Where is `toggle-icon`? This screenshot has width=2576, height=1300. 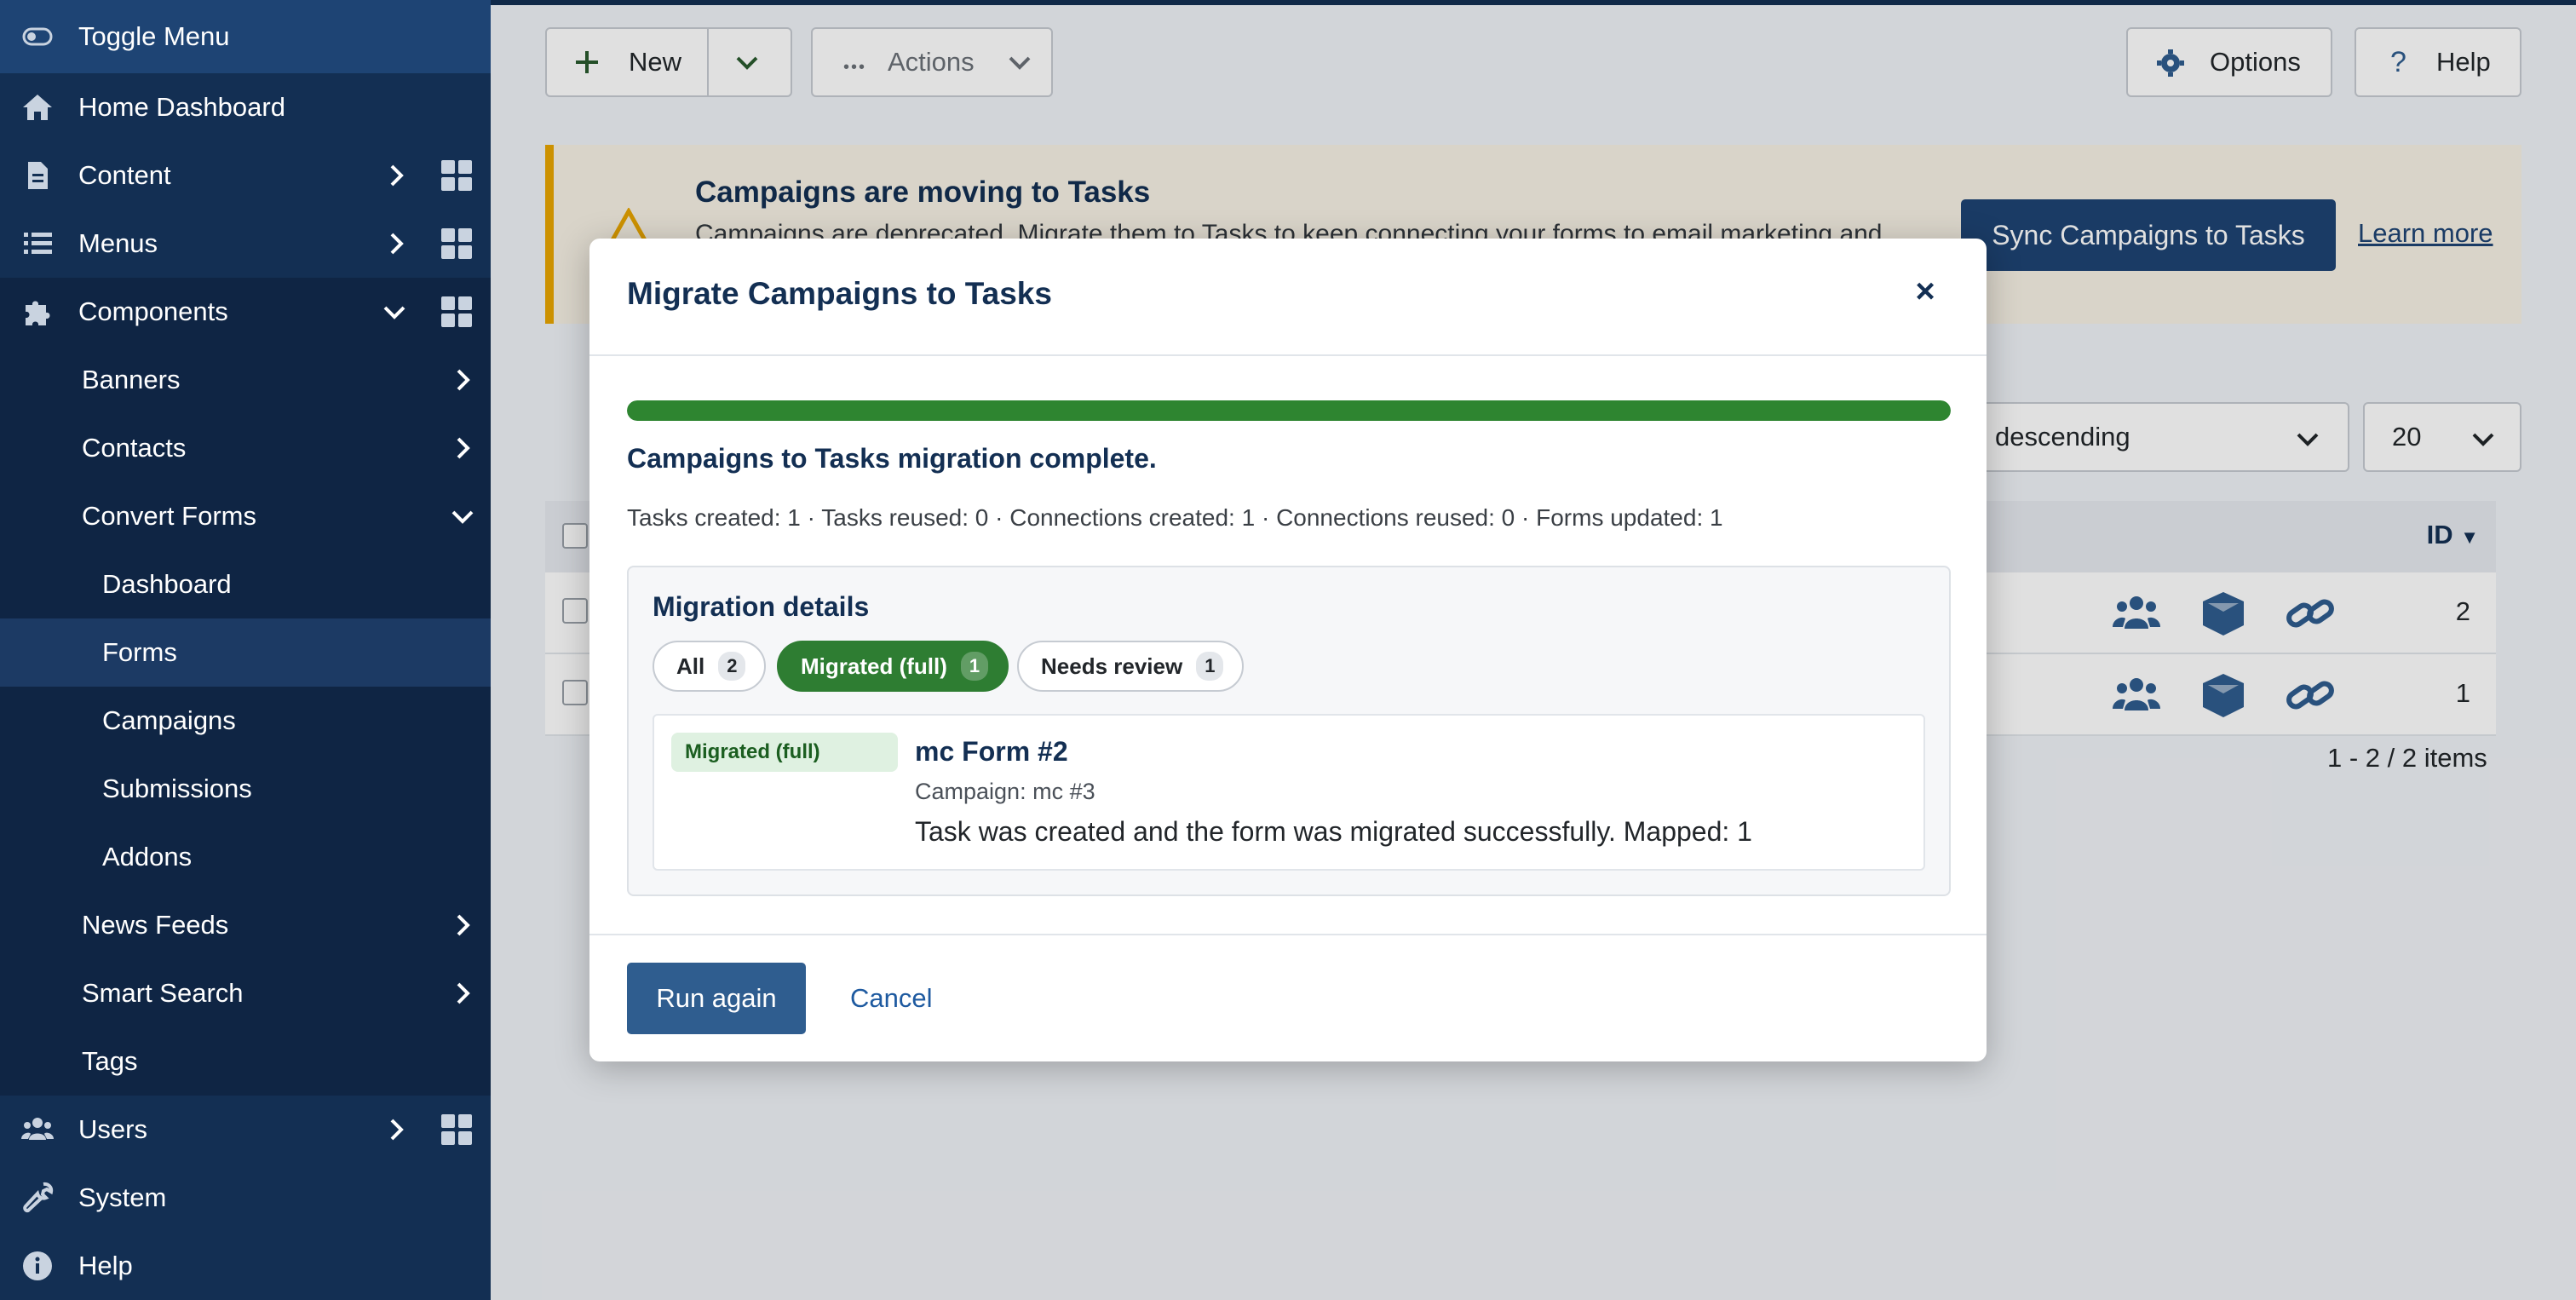
toggle-icon is located at coordinates (38, 36).